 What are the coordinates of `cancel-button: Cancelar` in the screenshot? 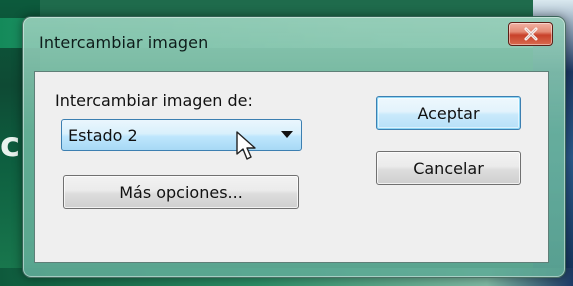 It's located at (448, 168).